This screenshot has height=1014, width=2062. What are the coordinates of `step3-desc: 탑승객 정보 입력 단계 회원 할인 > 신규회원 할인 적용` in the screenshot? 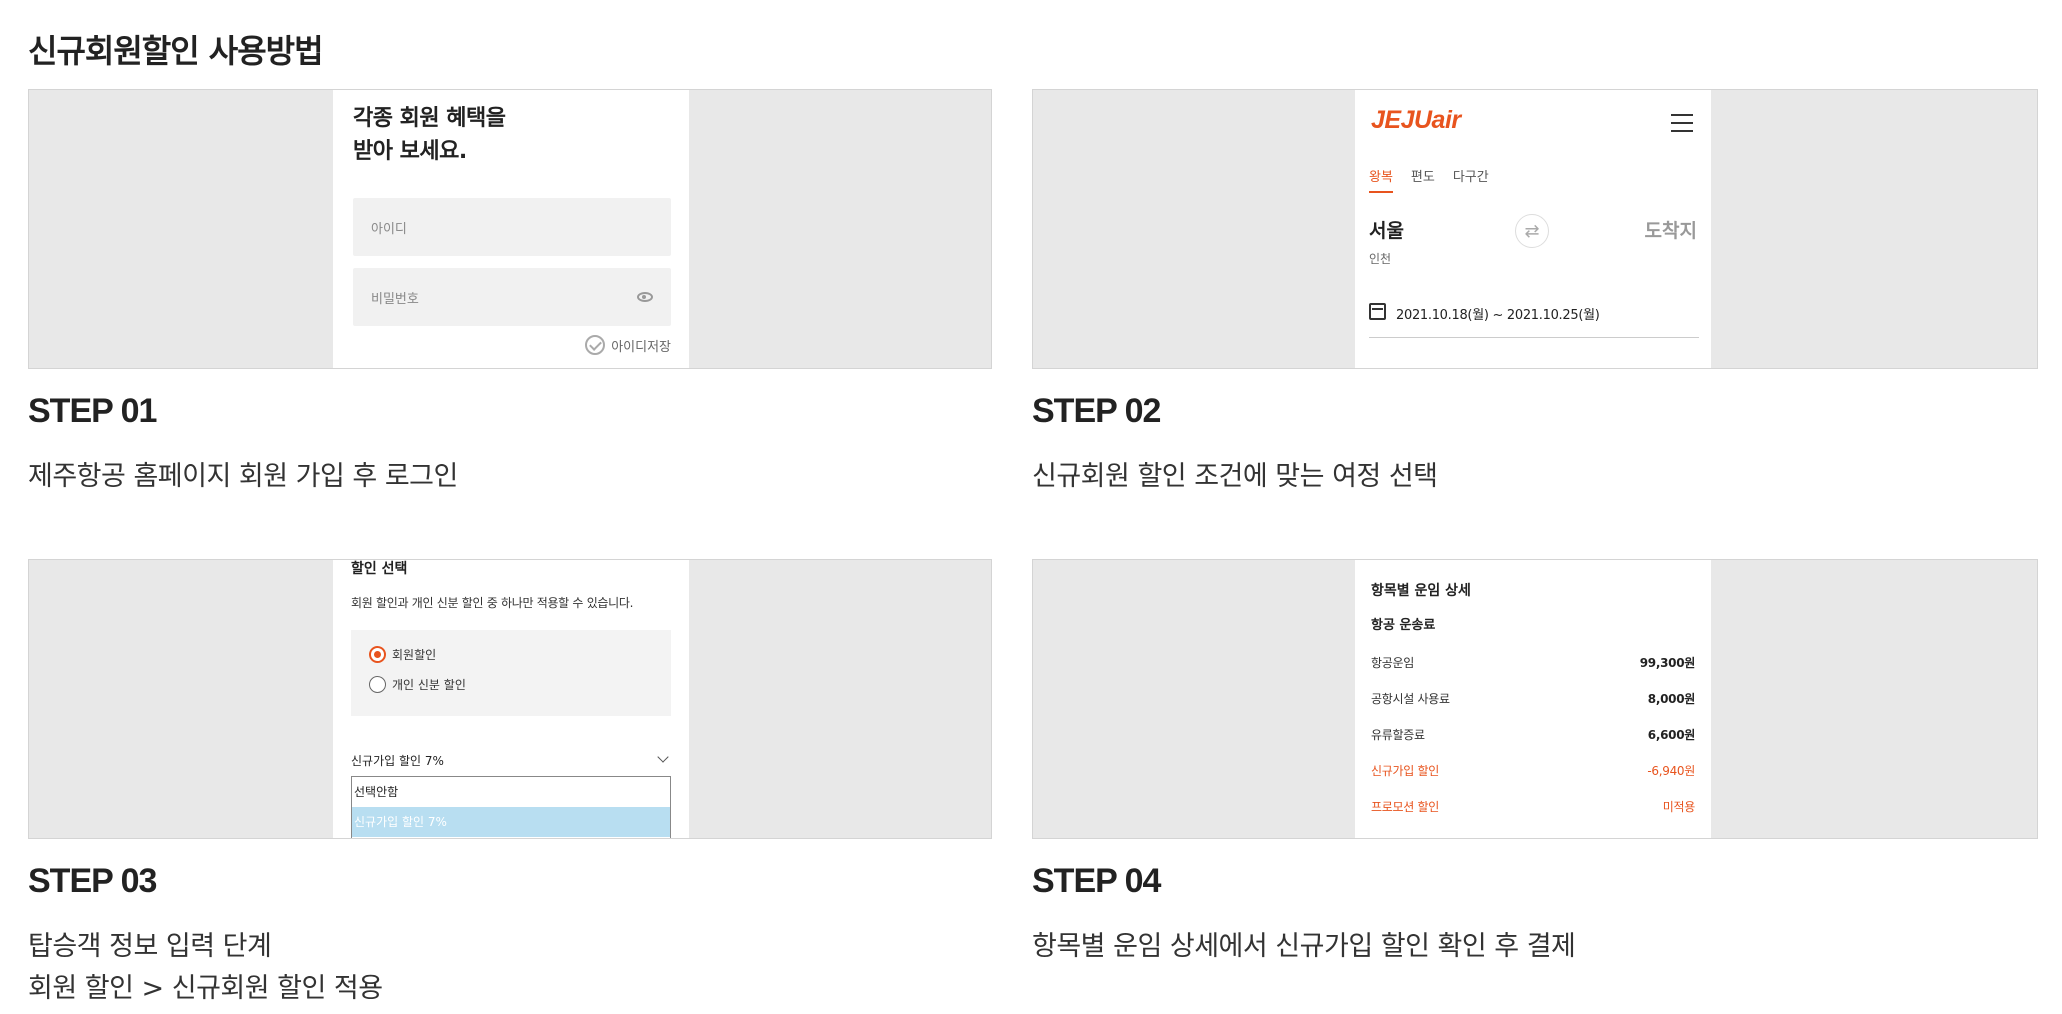 It's located at (205, 967).